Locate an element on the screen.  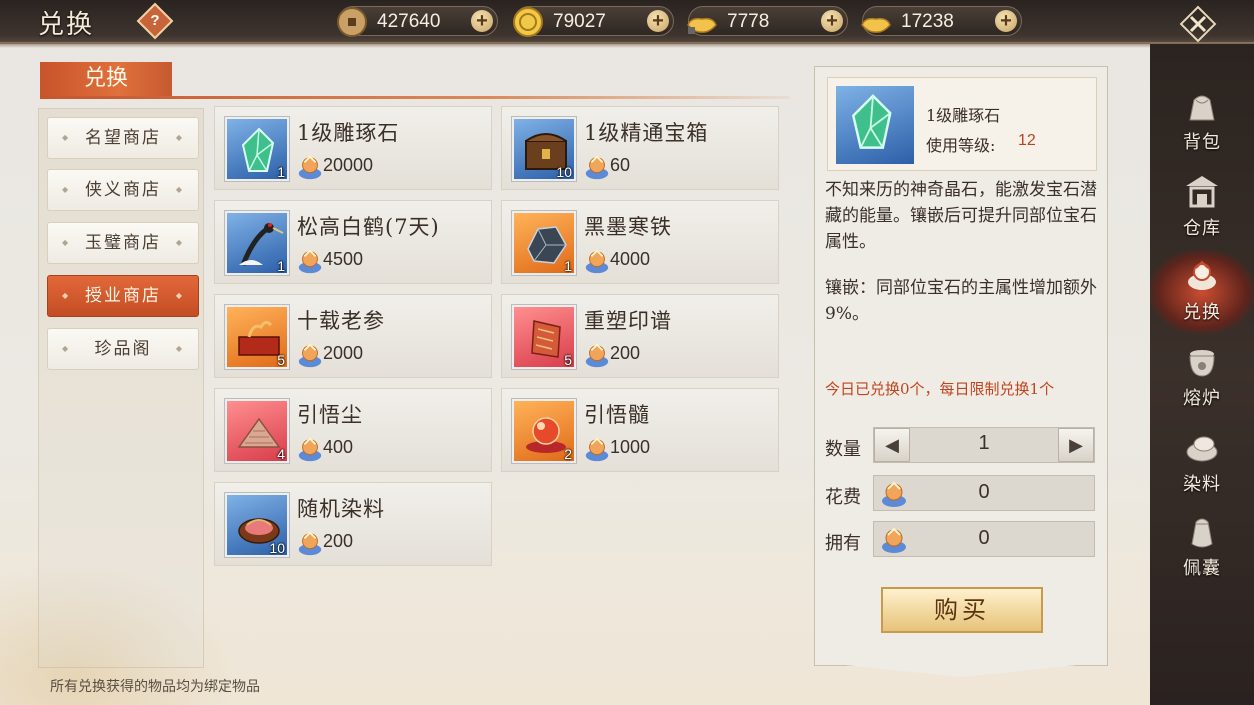
daily-limit-text: 今日已兑换0个，每日限制兑换1个 is located at coordinates (940, 389).